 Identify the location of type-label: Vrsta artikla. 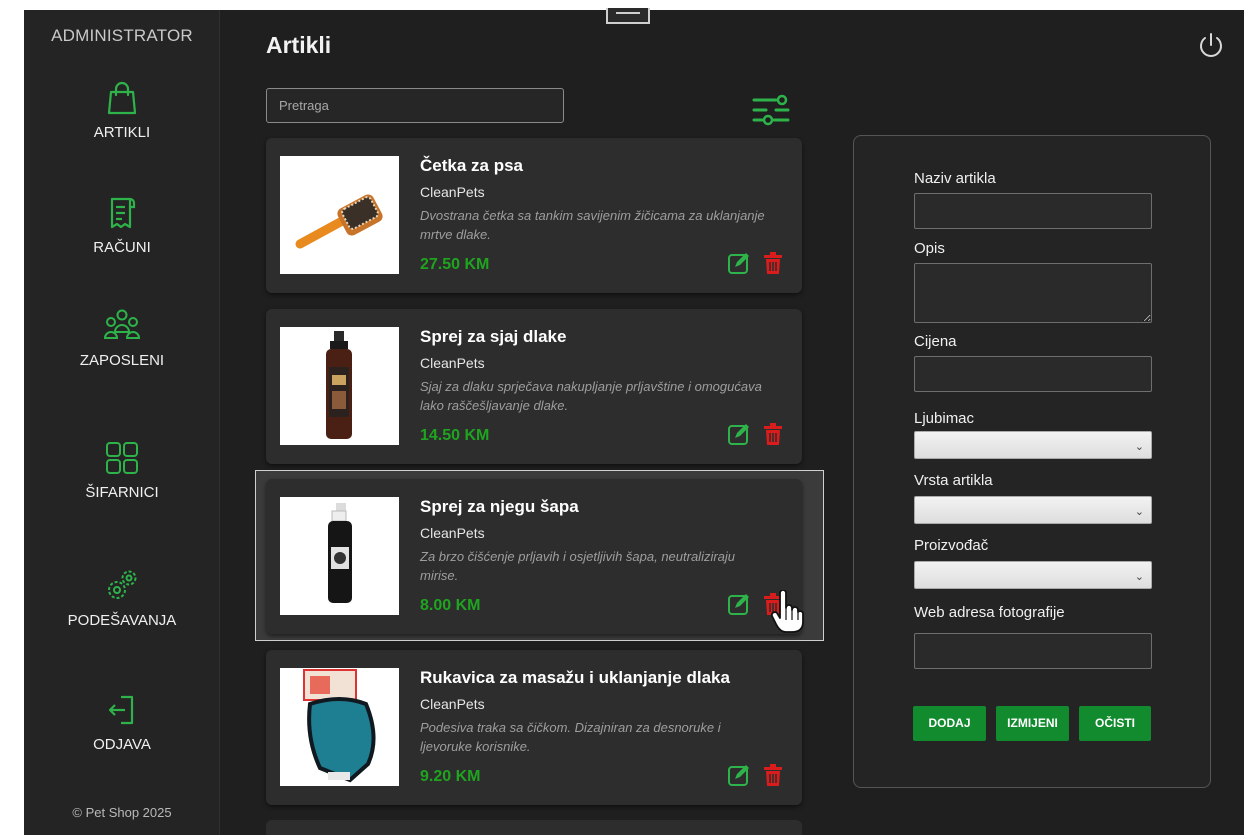
(953, 480).